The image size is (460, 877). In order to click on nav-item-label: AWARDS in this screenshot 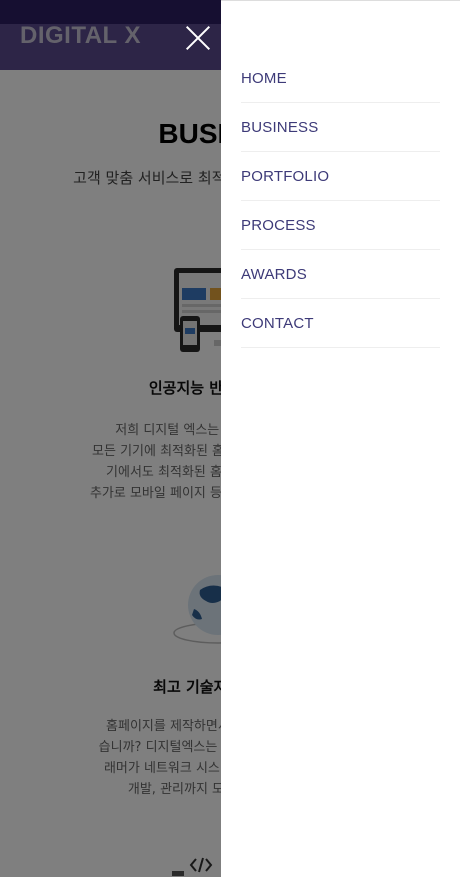, I will do `click(274, 274)`.